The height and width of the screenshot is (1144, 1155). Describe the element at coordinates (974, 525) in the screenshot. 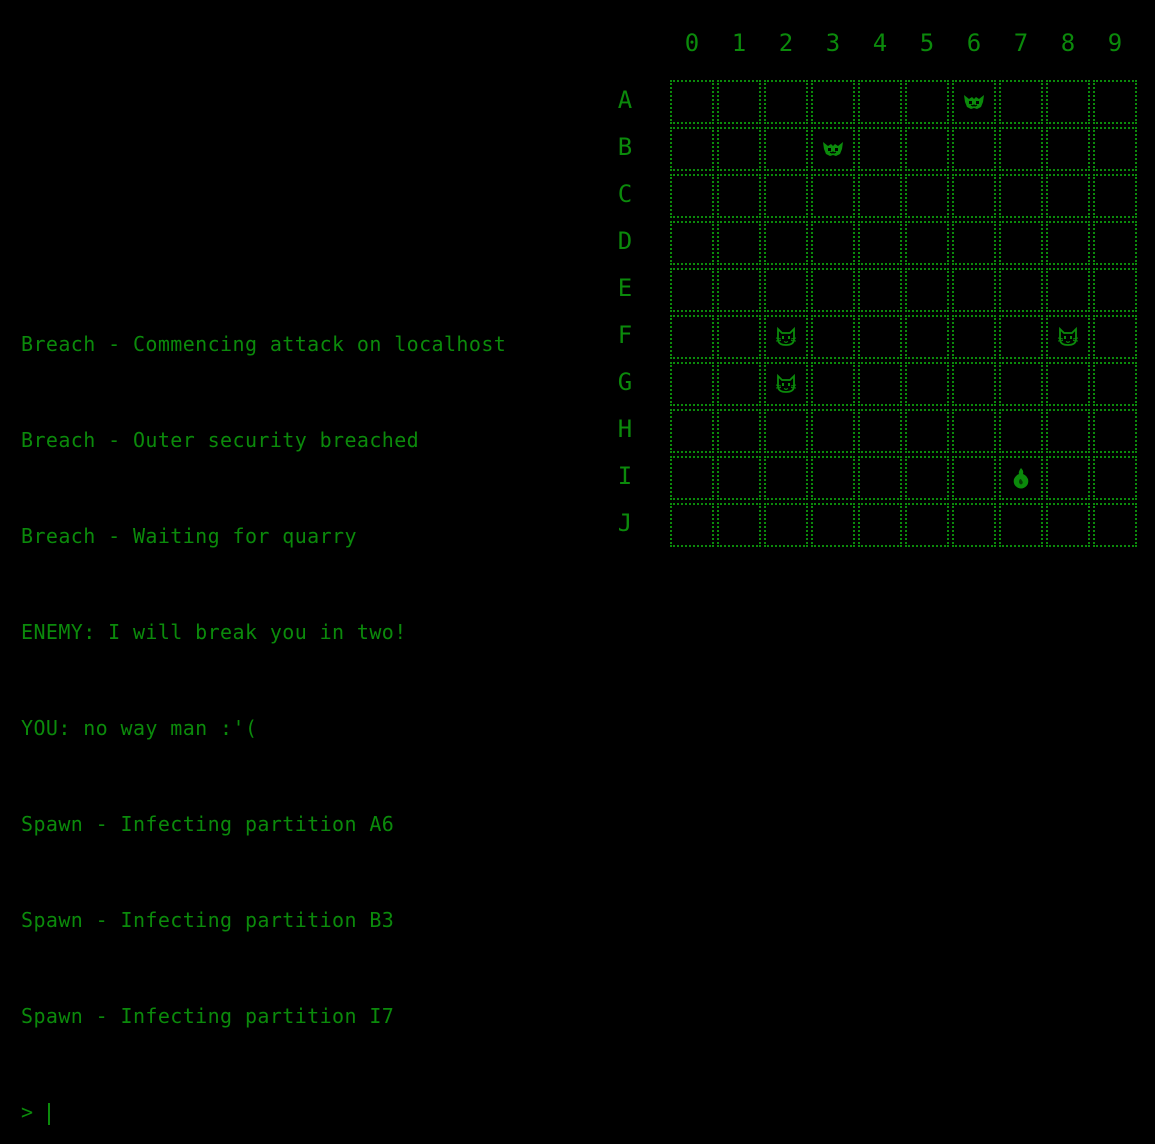

I see `board-cell-J6` at that location.